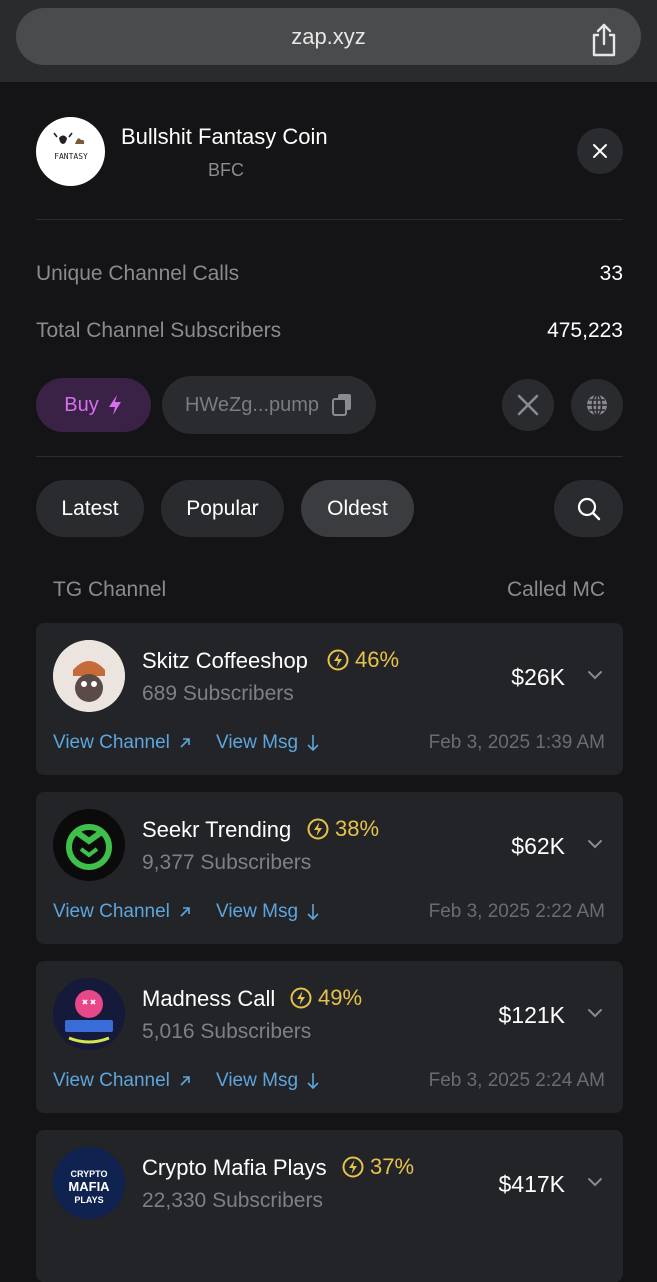  What do you see at coordinates (340, 997) in the screenshot?
I see `channel-percent-value: 49%` at bounding box center [340, 997].